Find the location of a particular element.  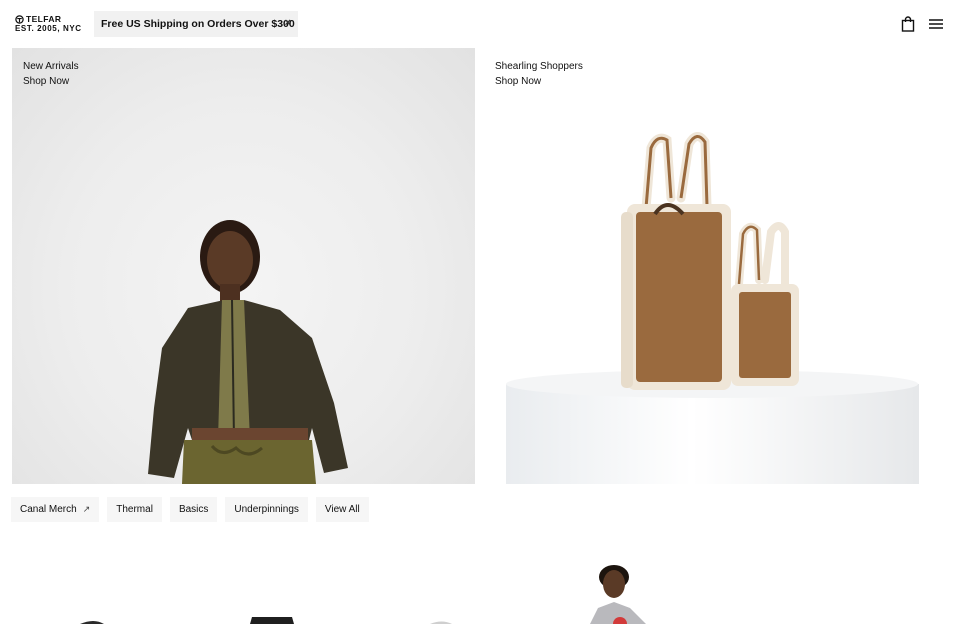

announcement-text: Free US Shipping on Orders Over $300 is located at coordinates (198, 24).